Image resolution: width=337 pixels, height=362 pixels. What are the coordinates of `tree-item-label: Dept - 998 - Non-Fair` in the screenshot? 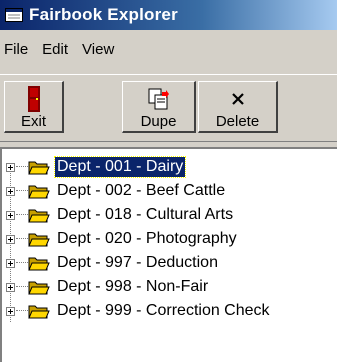 It's located at (132, 287).